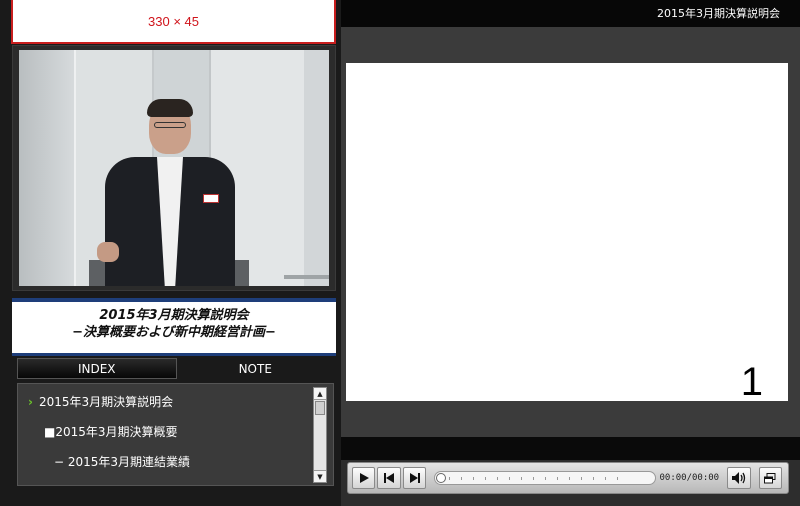  I want to click on previous-icon, so click(389, 478).